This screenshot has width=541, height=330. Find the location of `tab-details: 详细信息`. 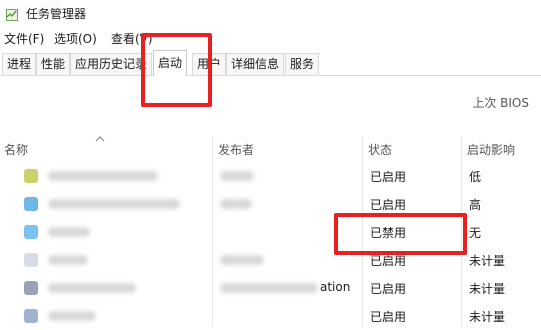

tab-details: 详细信息 is located at coordinates (255, 64).